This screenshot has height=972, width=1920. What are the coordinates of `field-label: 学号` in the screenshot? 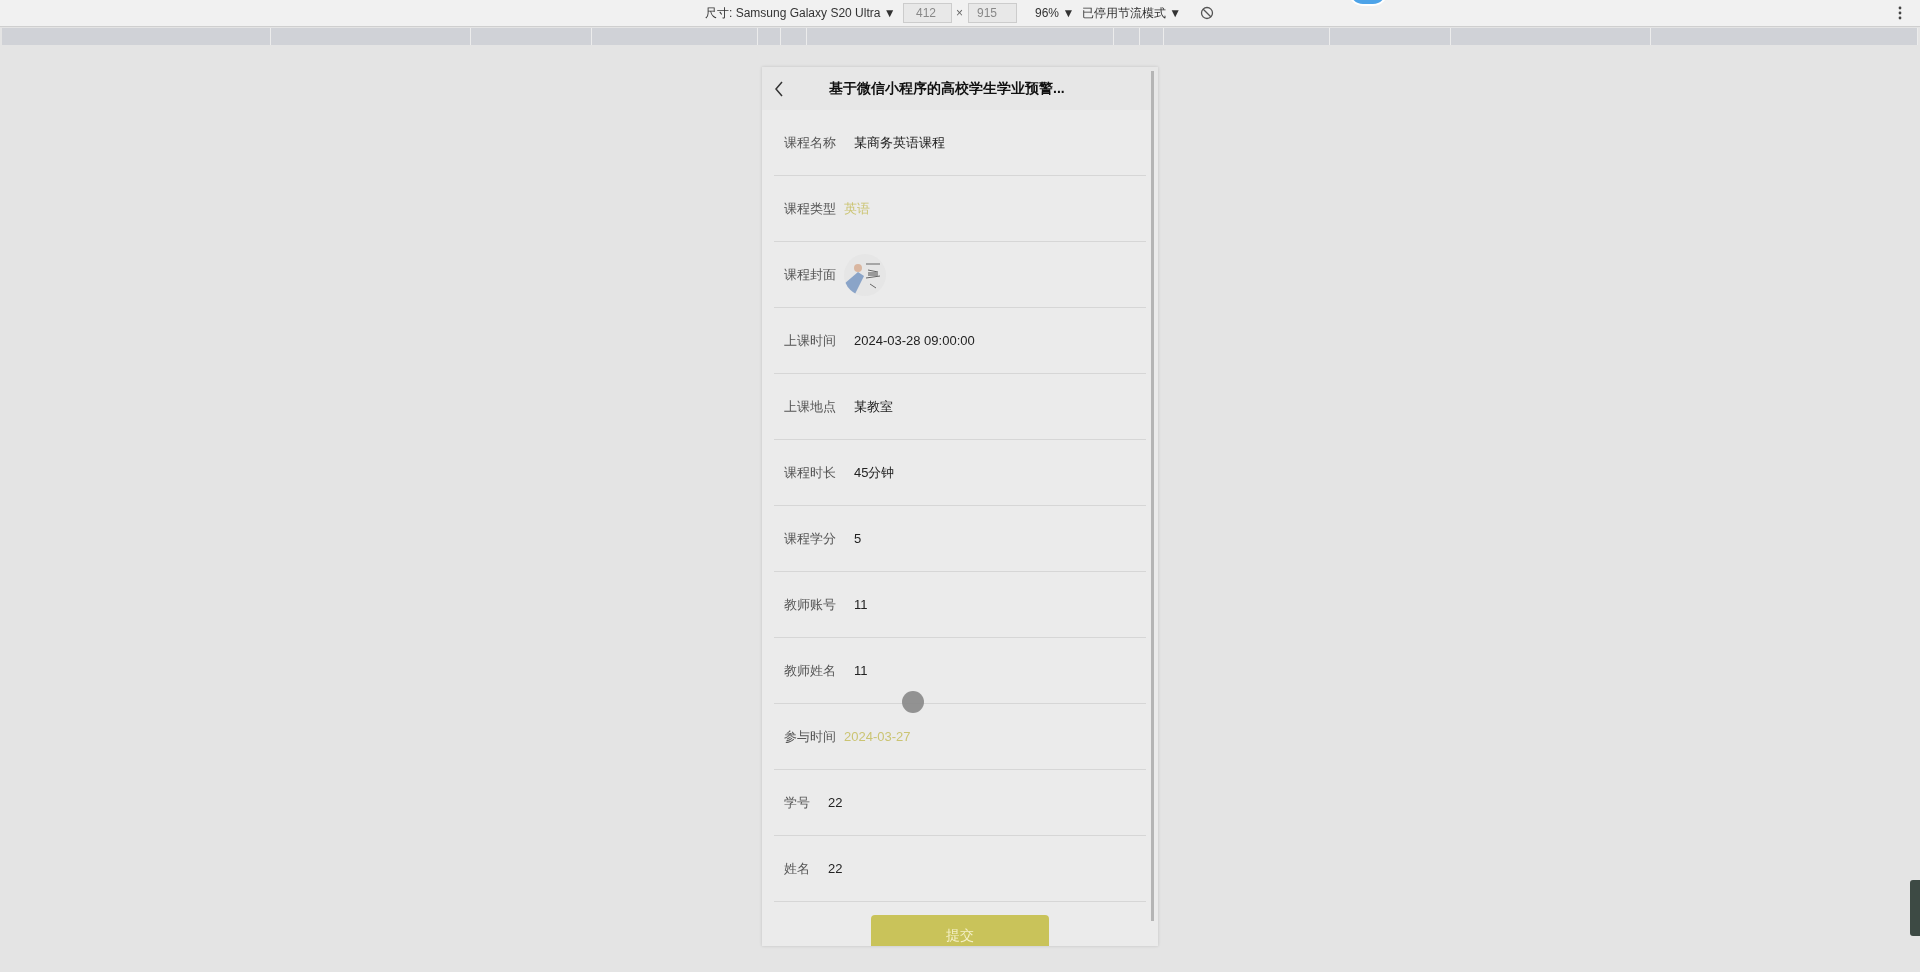 It's located at (797, 802).